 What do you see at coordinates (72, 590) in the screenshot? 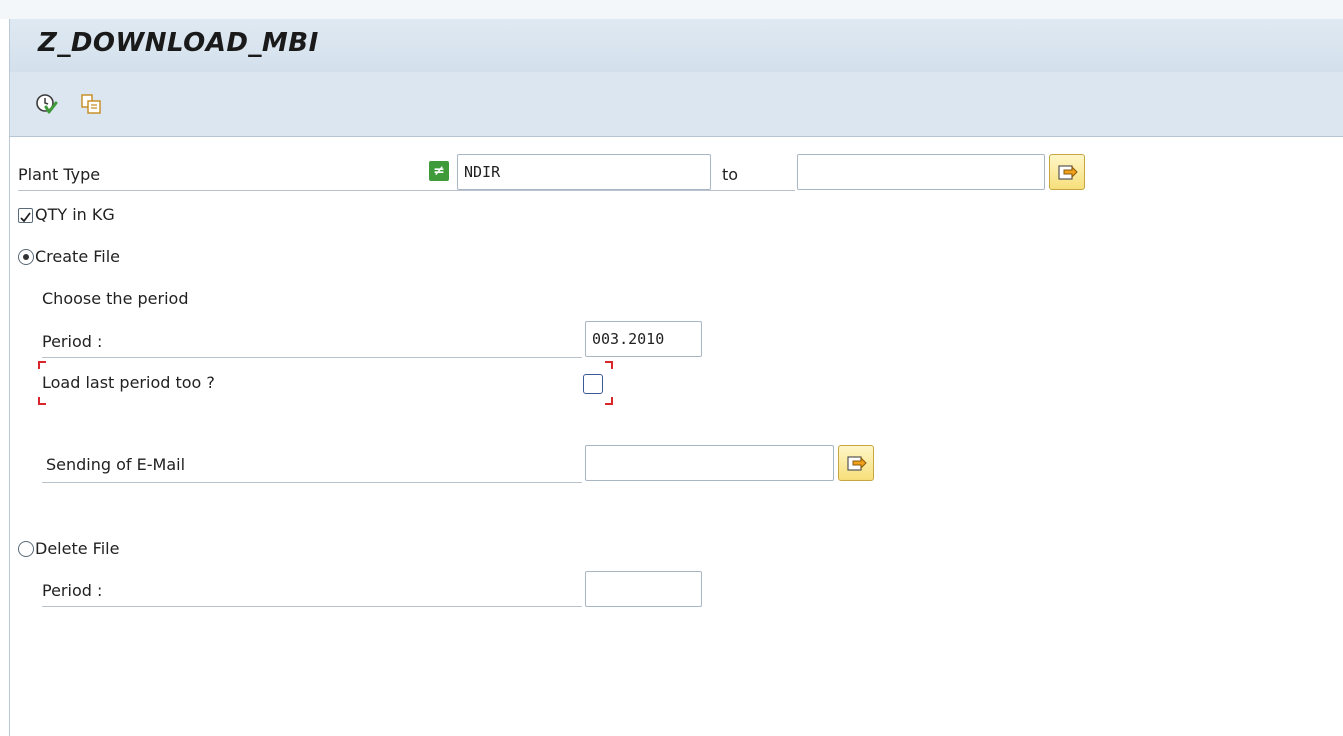
I see `delete-period-label: Period :` at bounding box center [72, 590].